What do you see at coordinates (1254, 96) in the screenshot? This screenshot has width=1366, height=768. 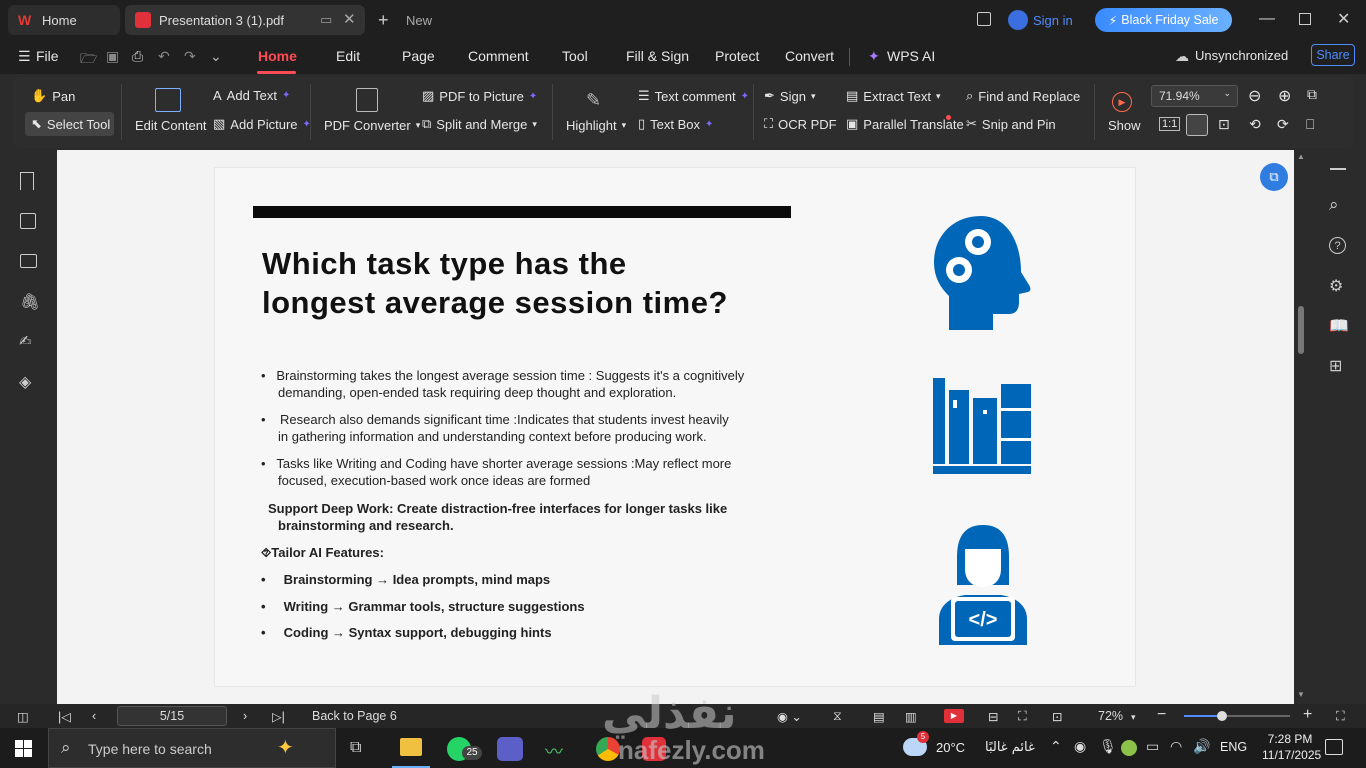 I see `zoom-out-icon: ⊖` at bounding box center [1254, 96].